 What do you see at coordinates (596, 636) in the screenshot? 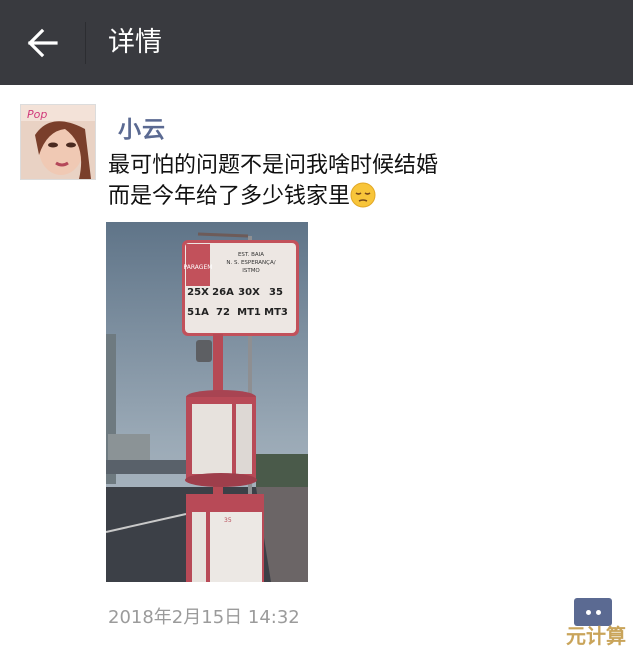
I see `watermark: 元计算` at bounding box center [596, 636].